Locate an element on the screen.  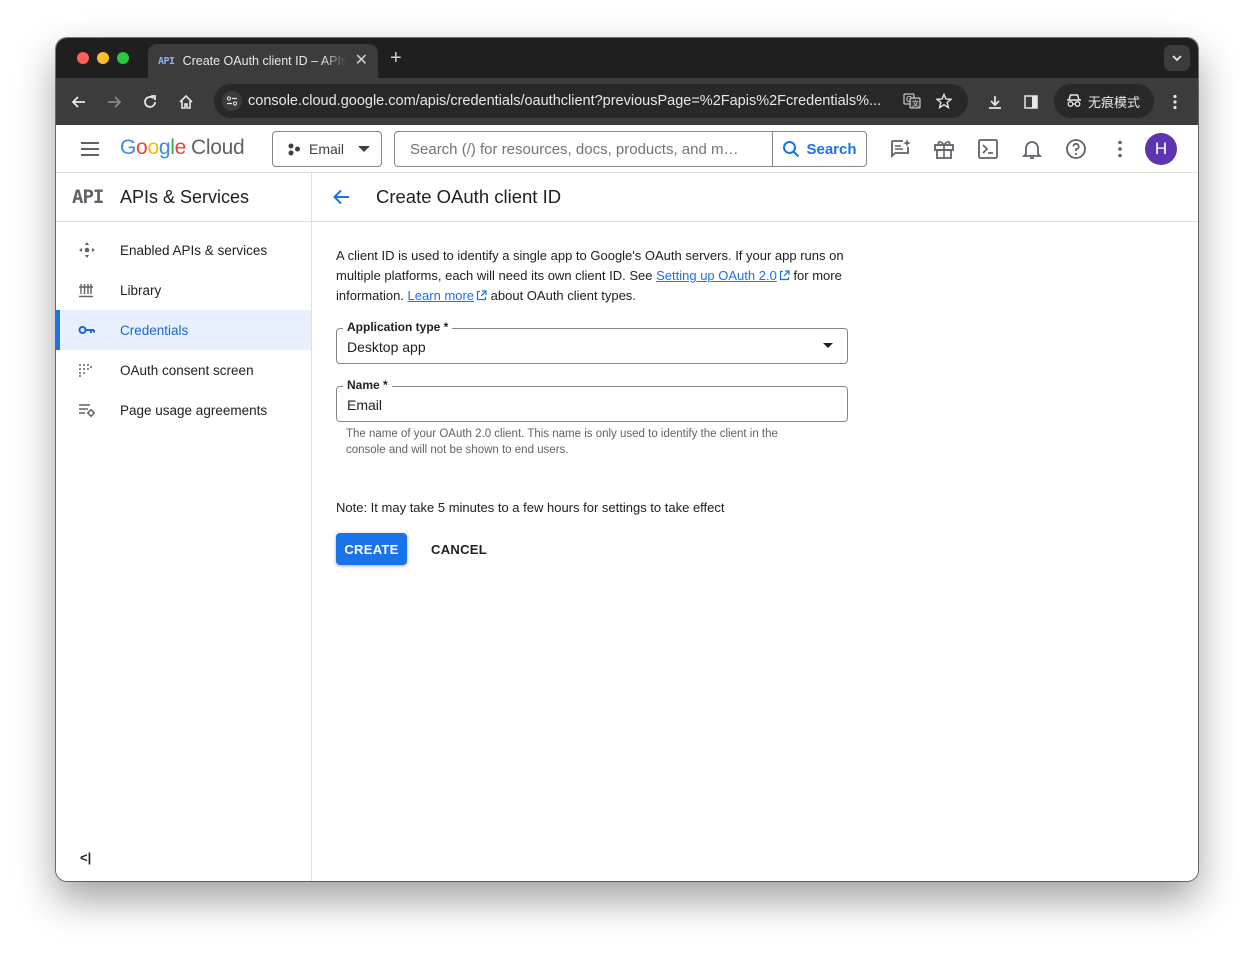
home-icon is located at coordinates (186, 102).